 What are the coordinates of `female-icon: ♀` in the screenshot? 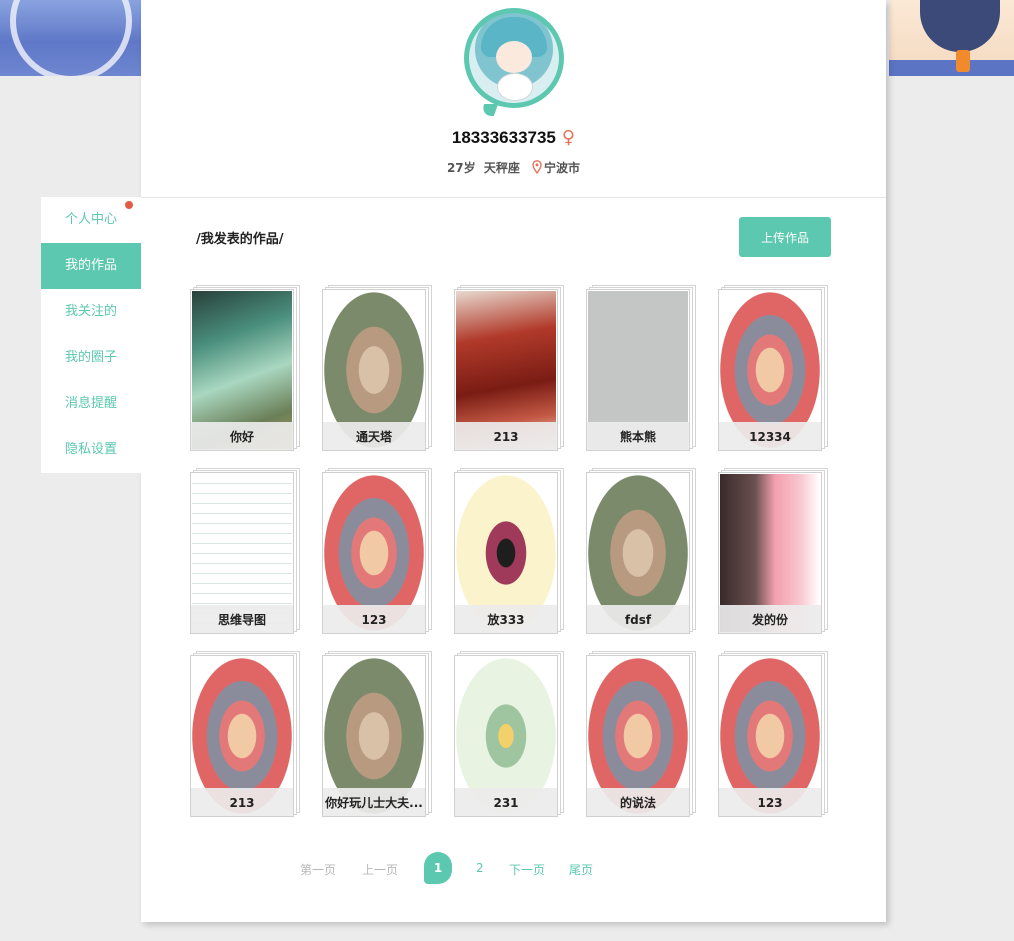 It's located at (568, 137).